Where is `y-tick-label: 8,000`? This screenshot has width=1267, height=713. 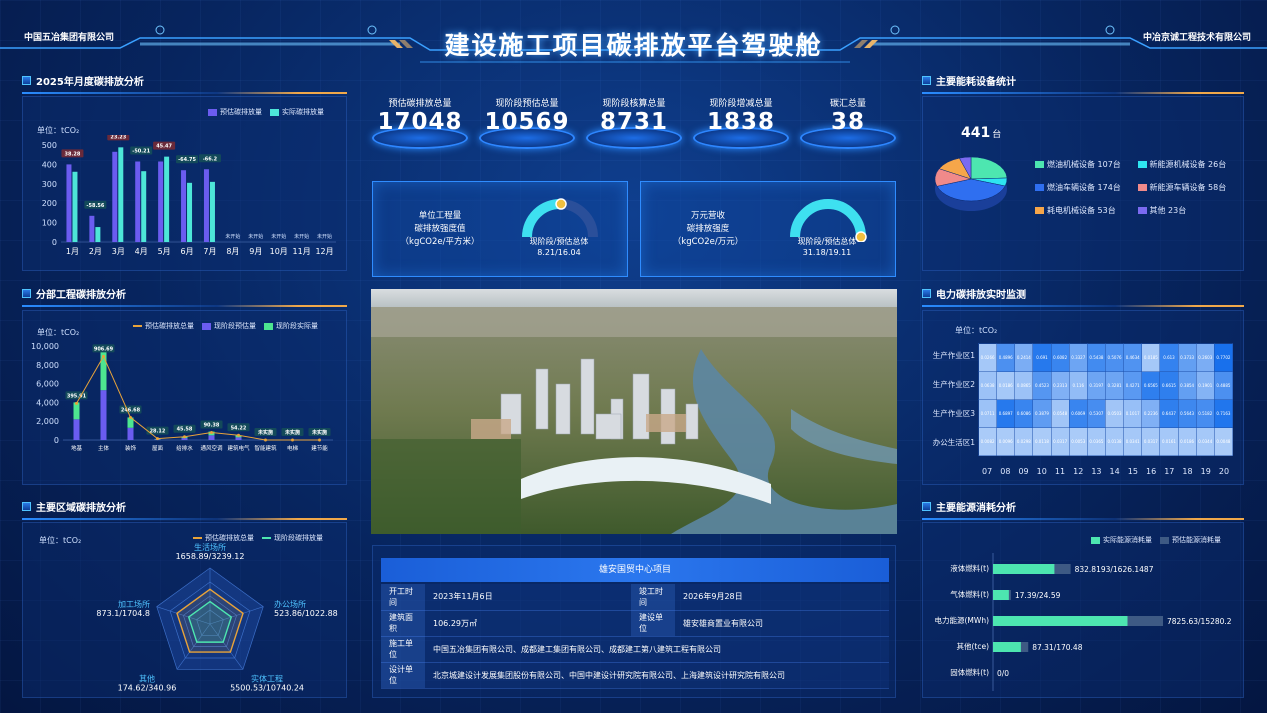 y-tick-label: 8,000 is located at coordinates (47, 365).